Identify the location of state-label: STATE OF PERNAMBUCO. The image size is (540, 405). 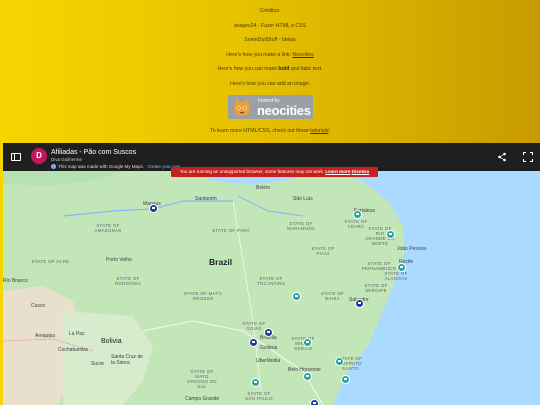
(379, 266).